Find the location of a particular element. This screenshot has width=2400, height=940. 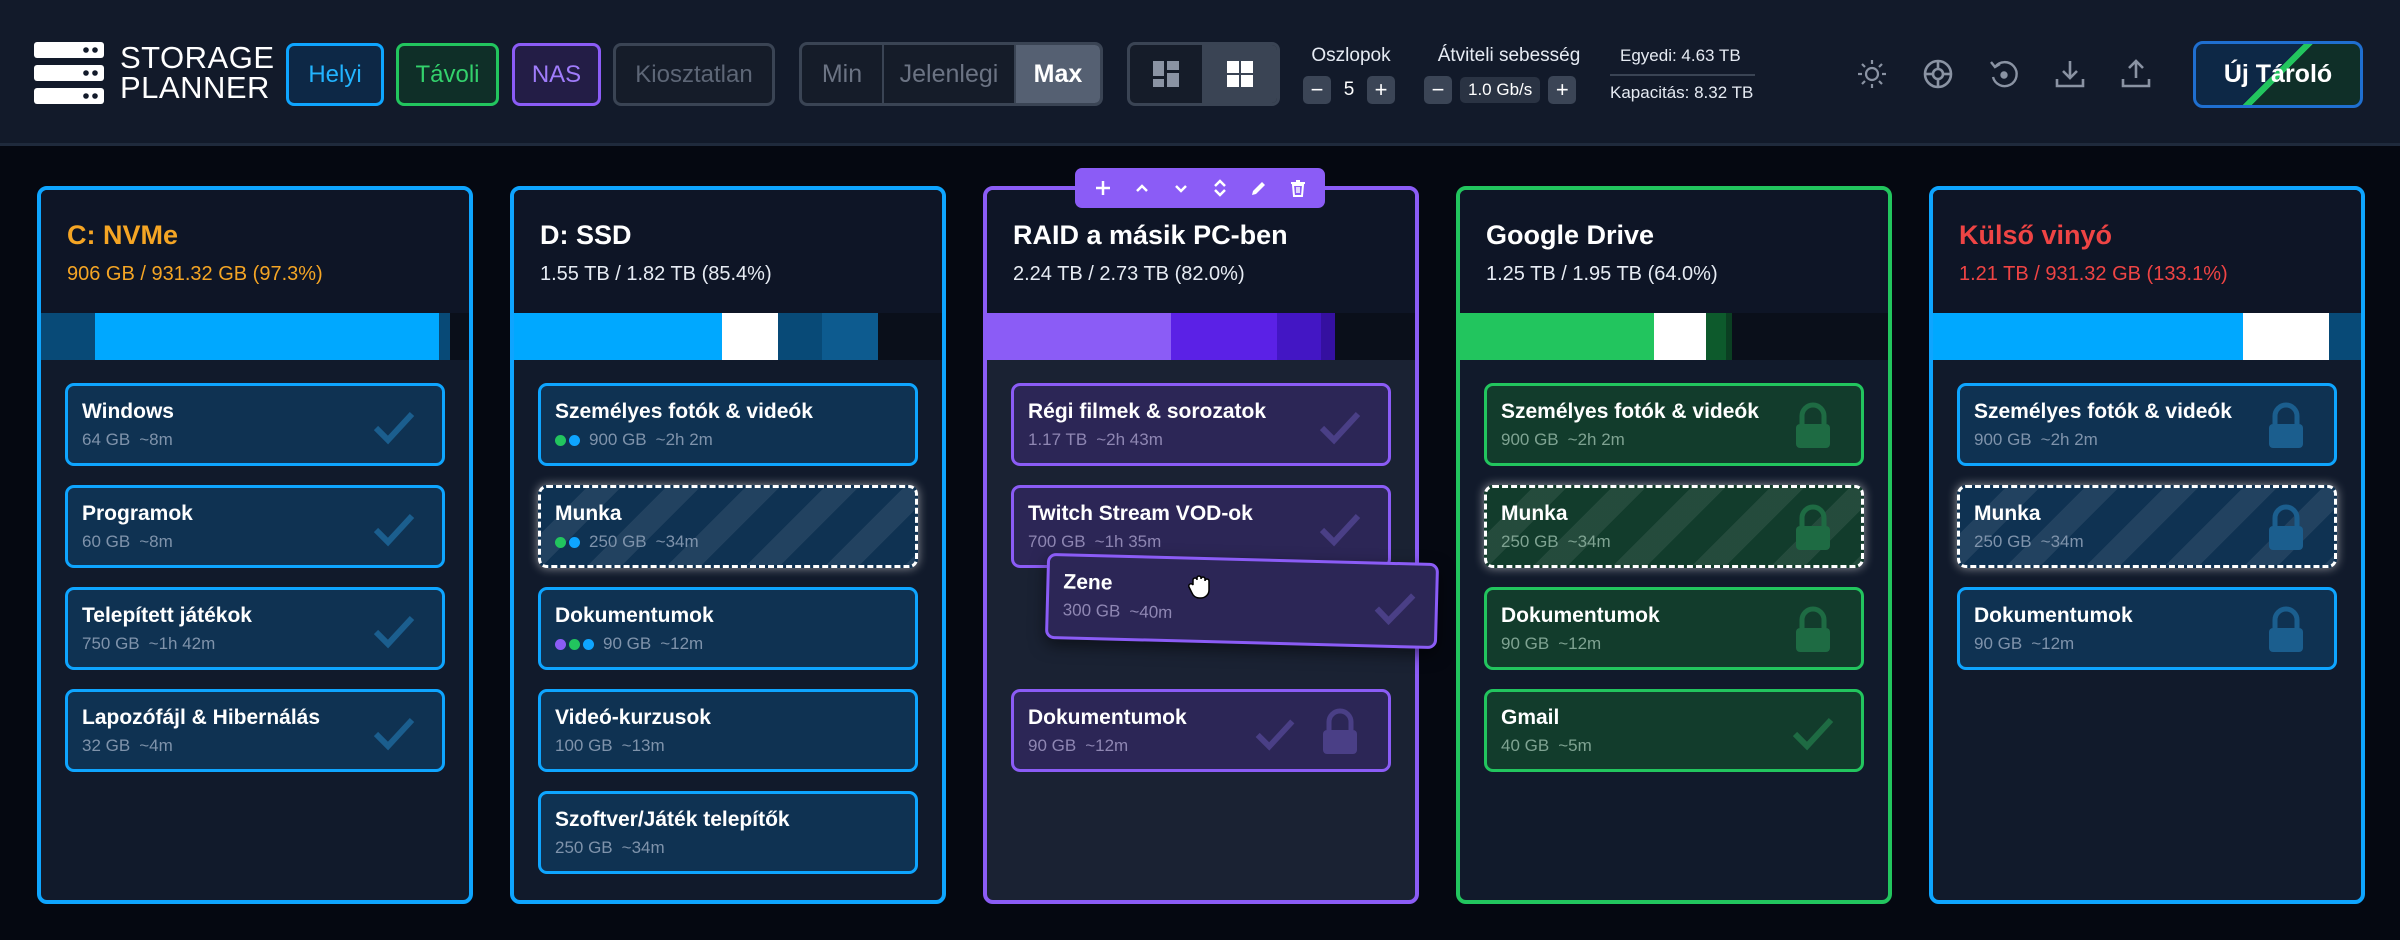

capacity-stat: Kapacitás: 8.32 TB is located at coordinates (1682, 92).